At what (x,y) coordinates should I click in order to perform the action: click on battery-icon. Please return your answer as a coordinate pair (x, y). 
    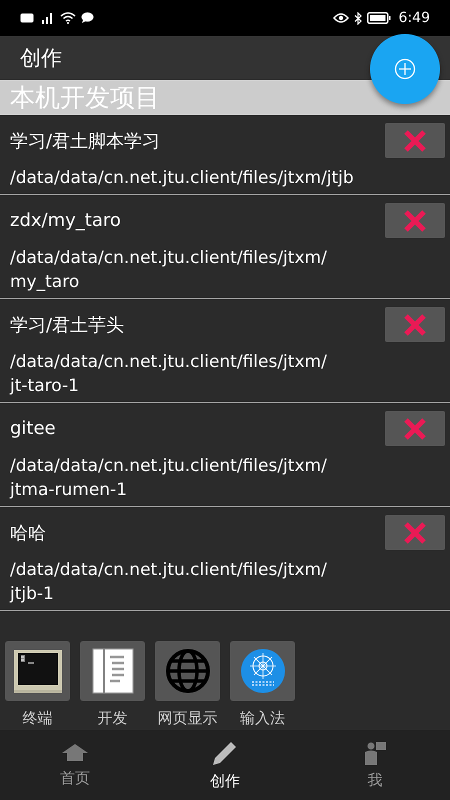
    Looking at the image, I should click on (378, 18).